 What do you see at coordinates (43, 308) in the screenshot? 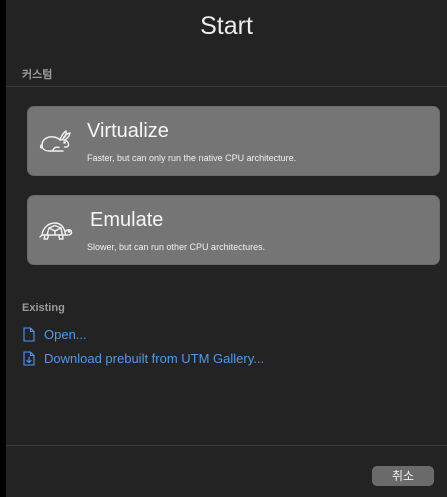
I see `section-label-existing: Existing` at bounding box center [43, 308].